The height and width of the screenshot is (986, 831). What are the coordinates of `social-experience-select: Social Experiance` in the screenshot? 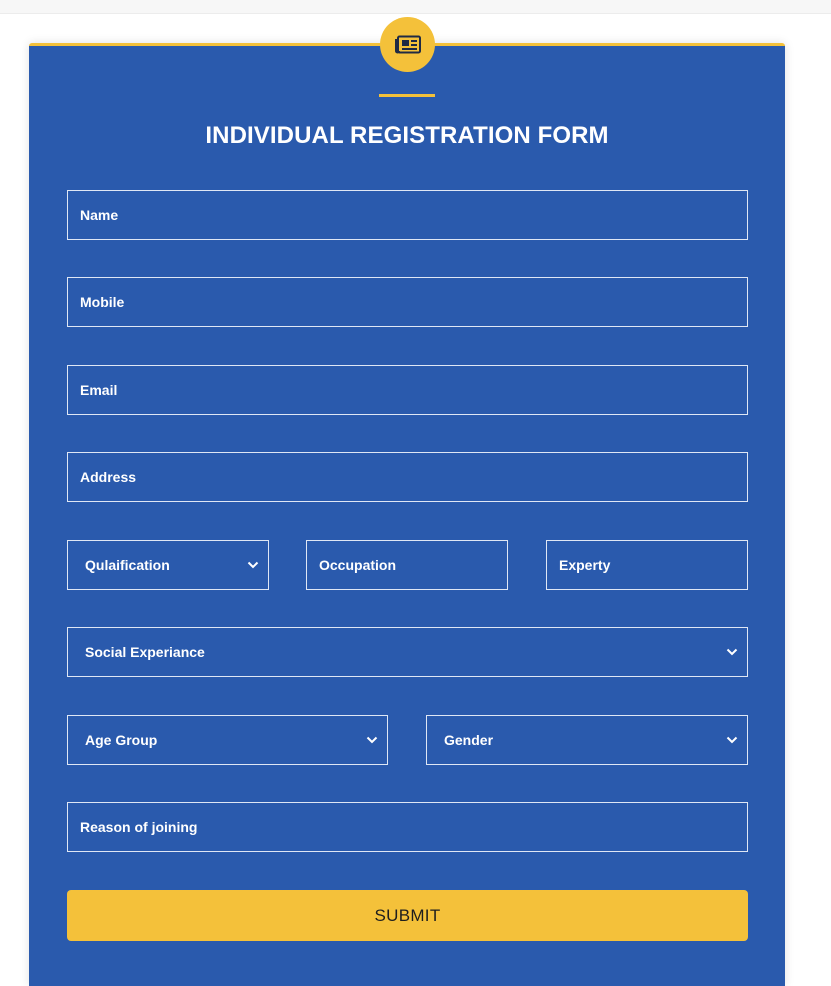 It's located at (407, 652).